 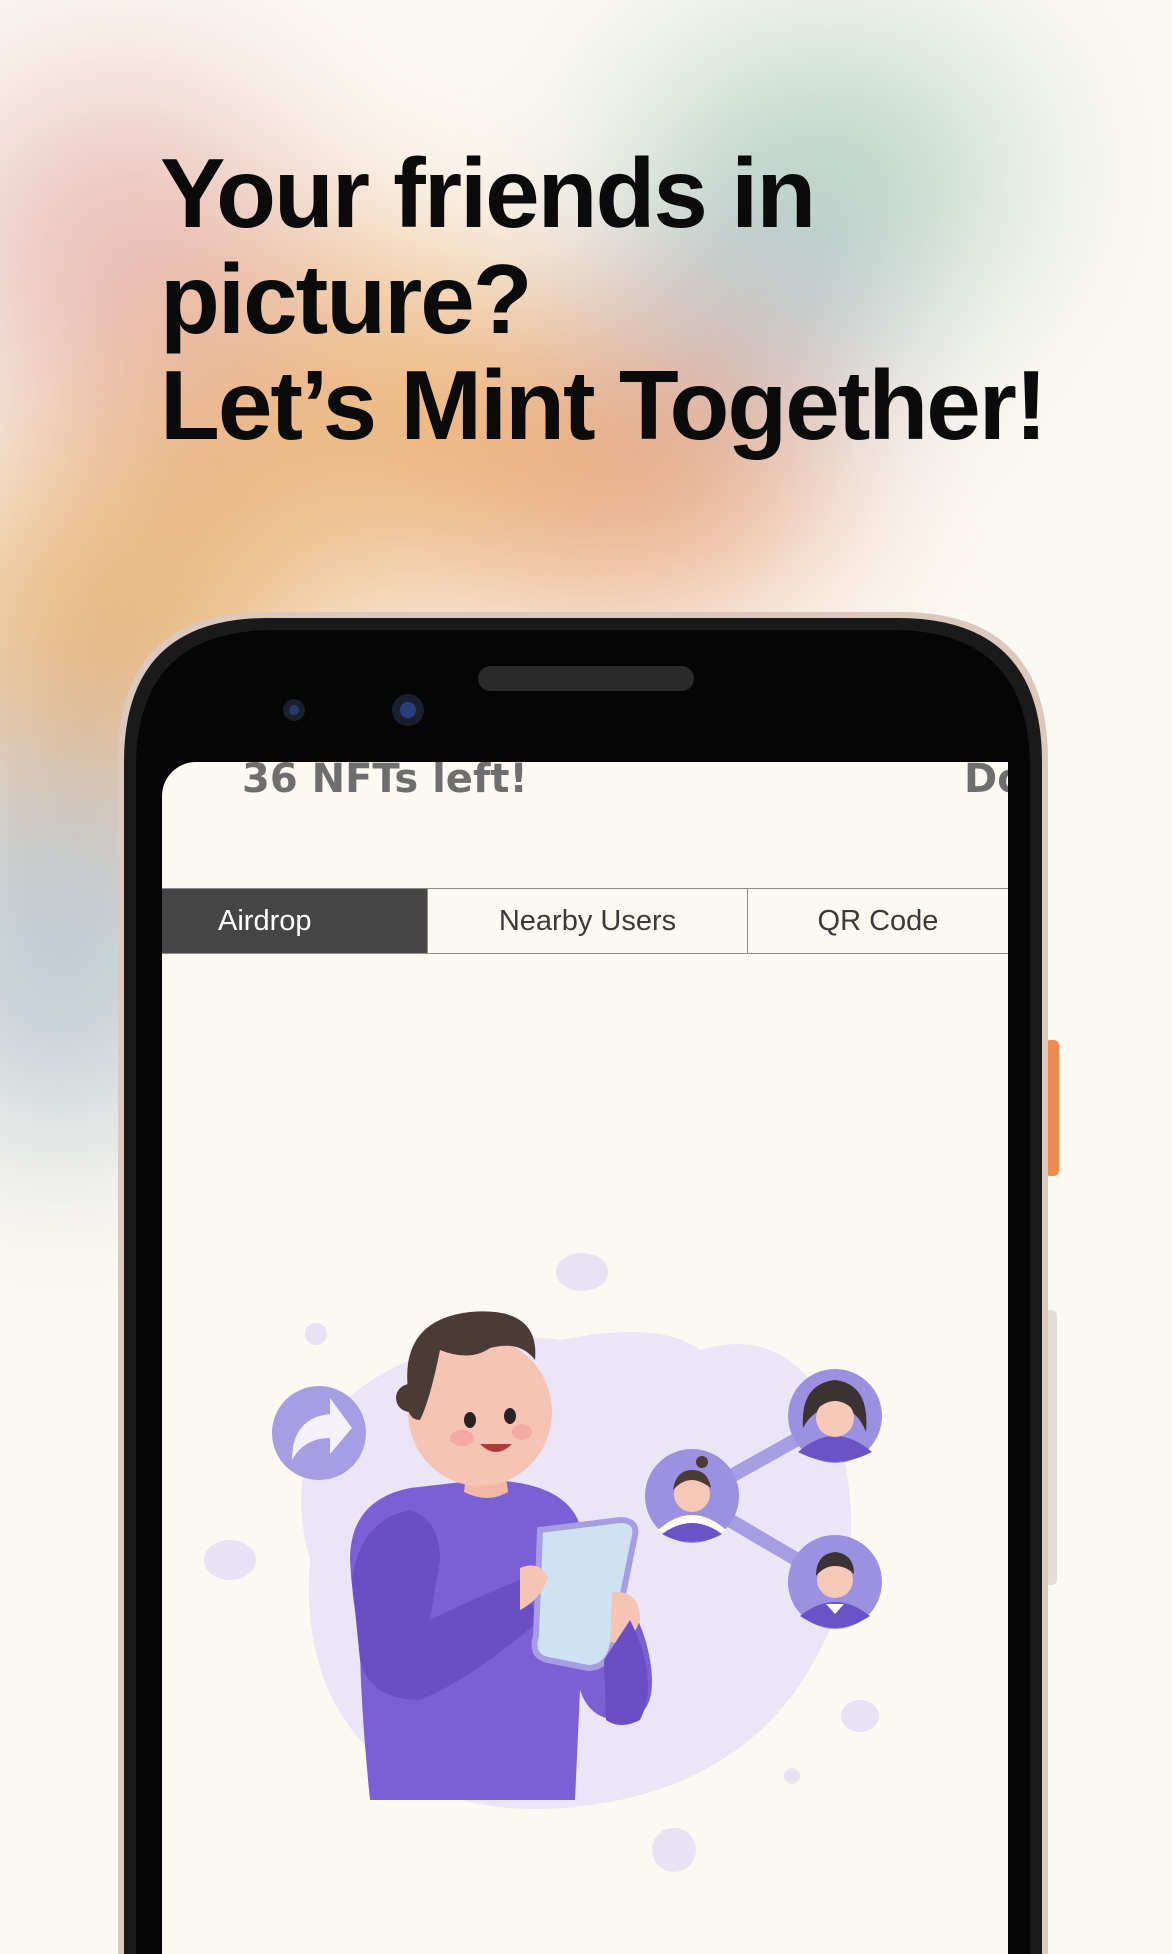 What do you see at coordinates (835, 1416) in the screenshot?
I see `friend-avatar-top` at bounding box center [835, 1416].